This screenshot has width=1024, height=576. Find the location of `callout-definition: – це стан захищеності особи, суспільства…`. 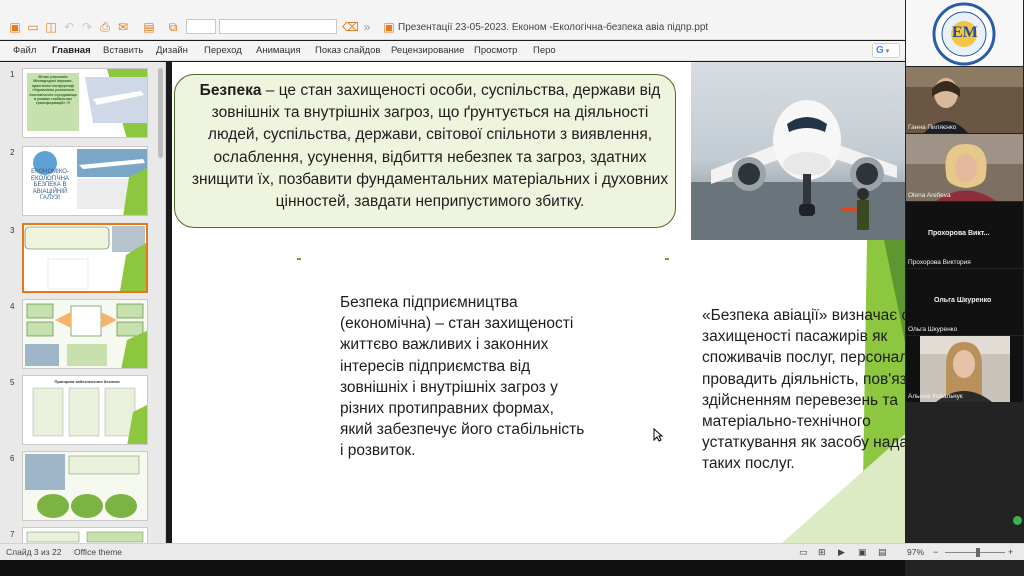

callout-definition: – це стан захищеності особи, суспільства… is located at coordinates (430, 146).